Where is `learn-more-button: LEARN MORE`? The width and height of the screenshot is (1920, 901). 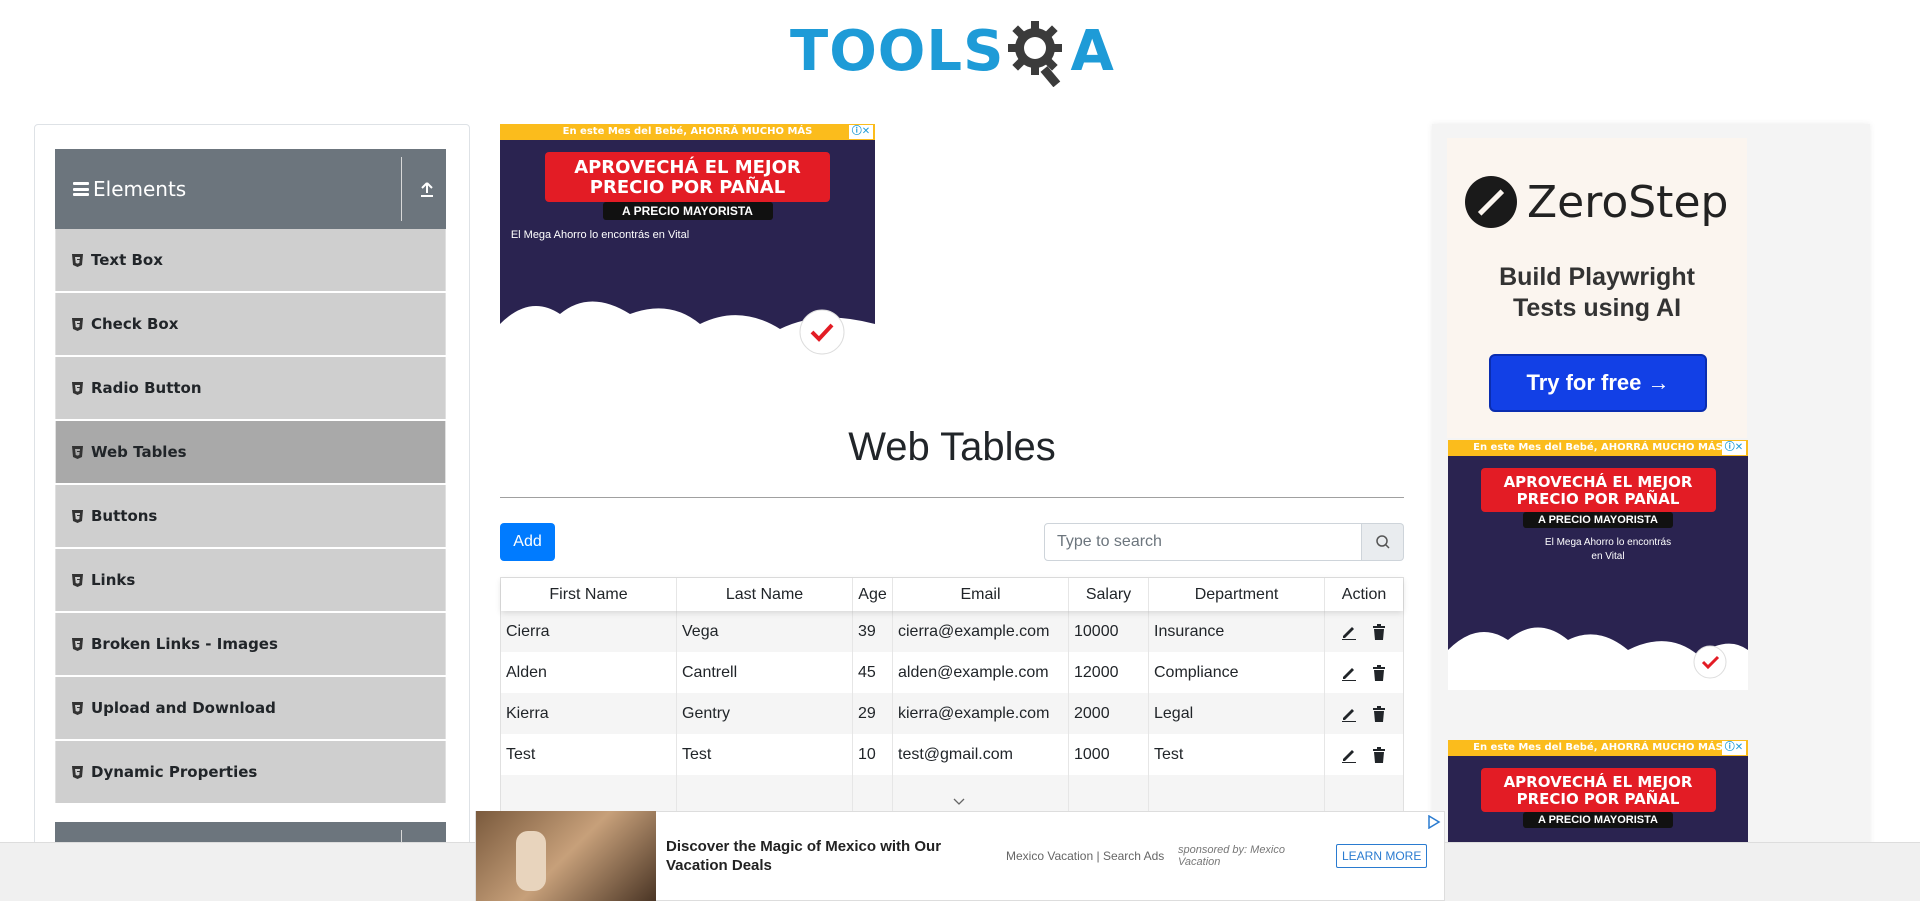 learn-more-button: LEARN MORE is located at coordinates (1382, 856).